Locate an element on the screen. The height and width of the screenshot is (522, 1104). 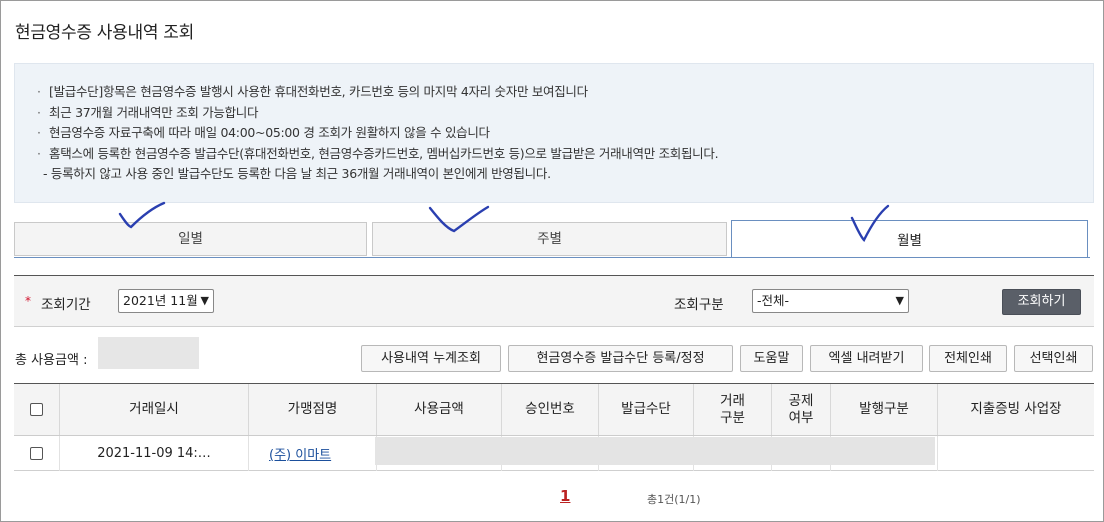
header-deduction: 공제 여부 is located at coordinates (801, 409).